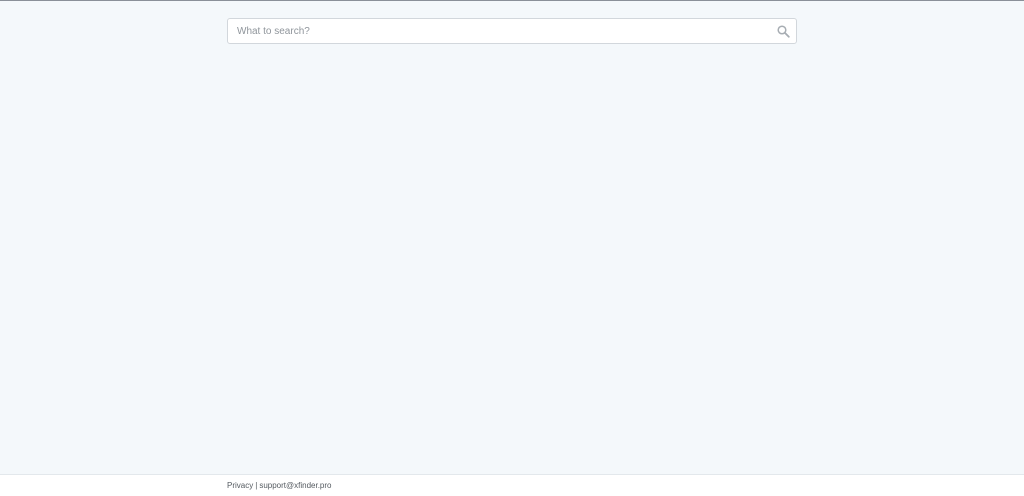  What do you see at coordinates (512, 0) in the screenshot?
I see `top-border` at bounding box center [512, 0].